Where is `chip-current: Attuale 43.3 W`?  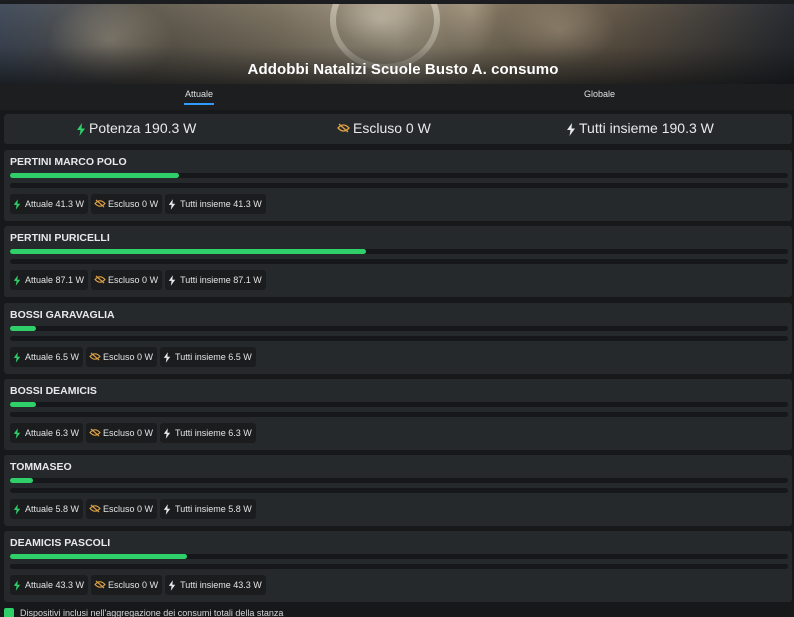 chip-current: Attuale 43.3 W is located at coordinates (49, 585).